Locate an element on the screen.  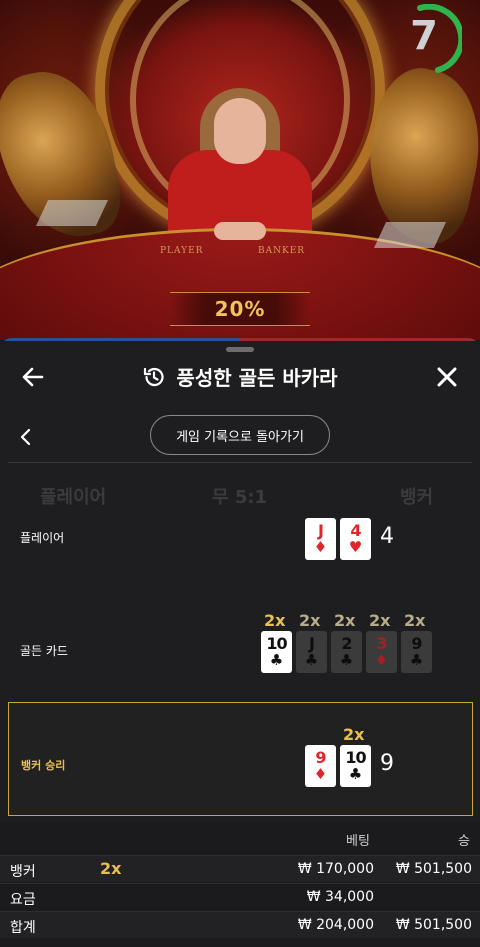
player-total: 4 is located at coordinates (387, 536).